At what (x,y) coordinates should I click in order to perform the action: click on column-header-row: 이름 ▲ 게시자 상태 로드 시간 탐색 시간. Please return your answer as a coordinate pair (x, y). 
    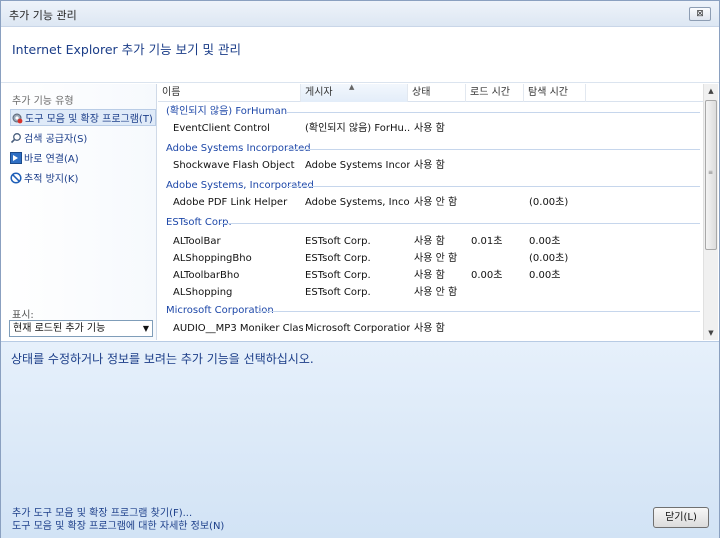
    Looking at the image, I should click on (431, 93).